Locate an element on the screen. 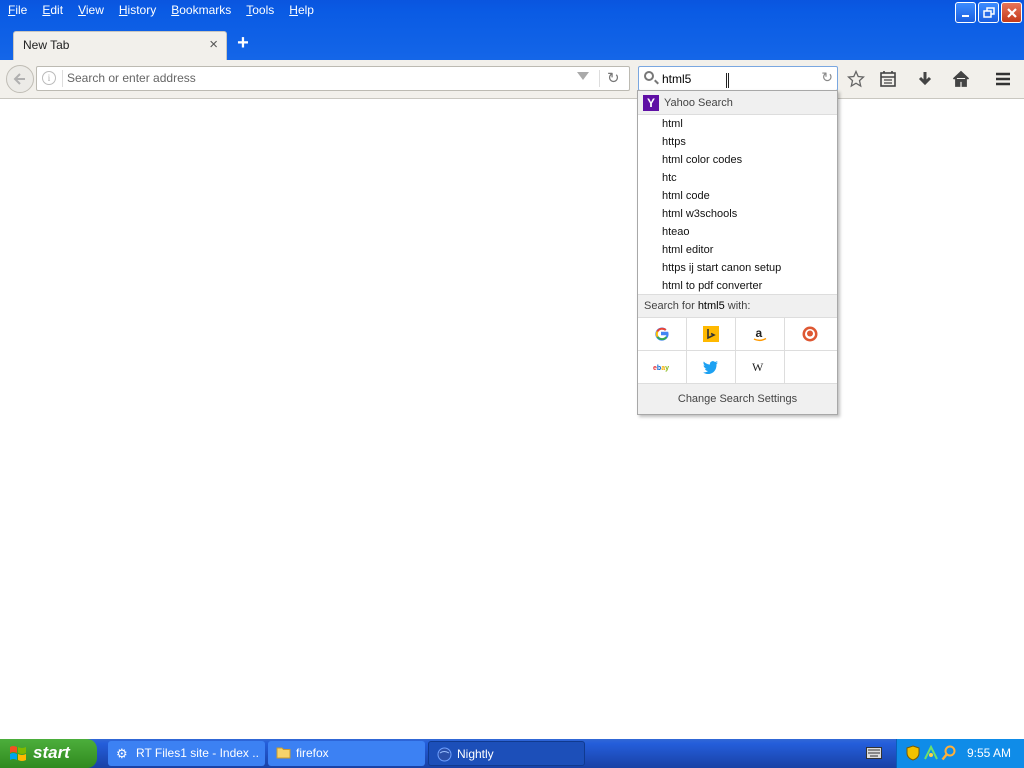 This screenshot has height=768, width=1024. one-click-engines-row: a is located at coordinates (737, 334).